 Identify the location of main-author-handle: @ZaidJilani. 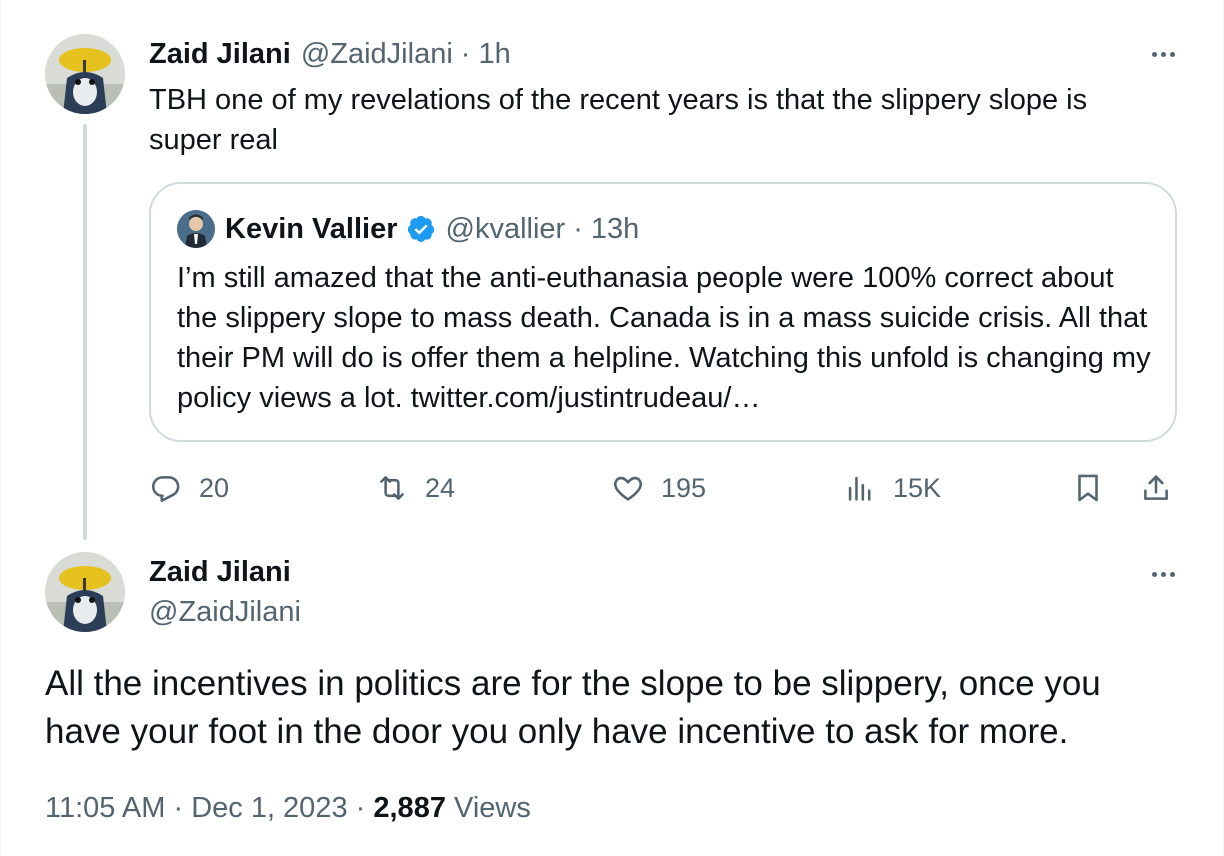
(225, 612).